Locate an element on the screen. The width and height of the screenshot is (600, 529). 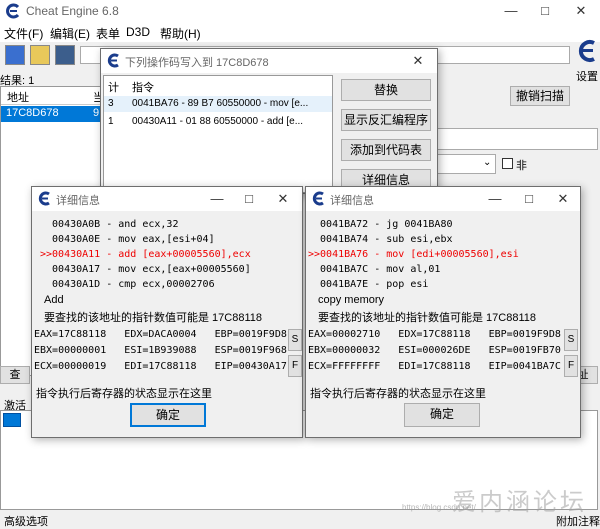
maximize-button: □ is located at coordinates (545, 11).